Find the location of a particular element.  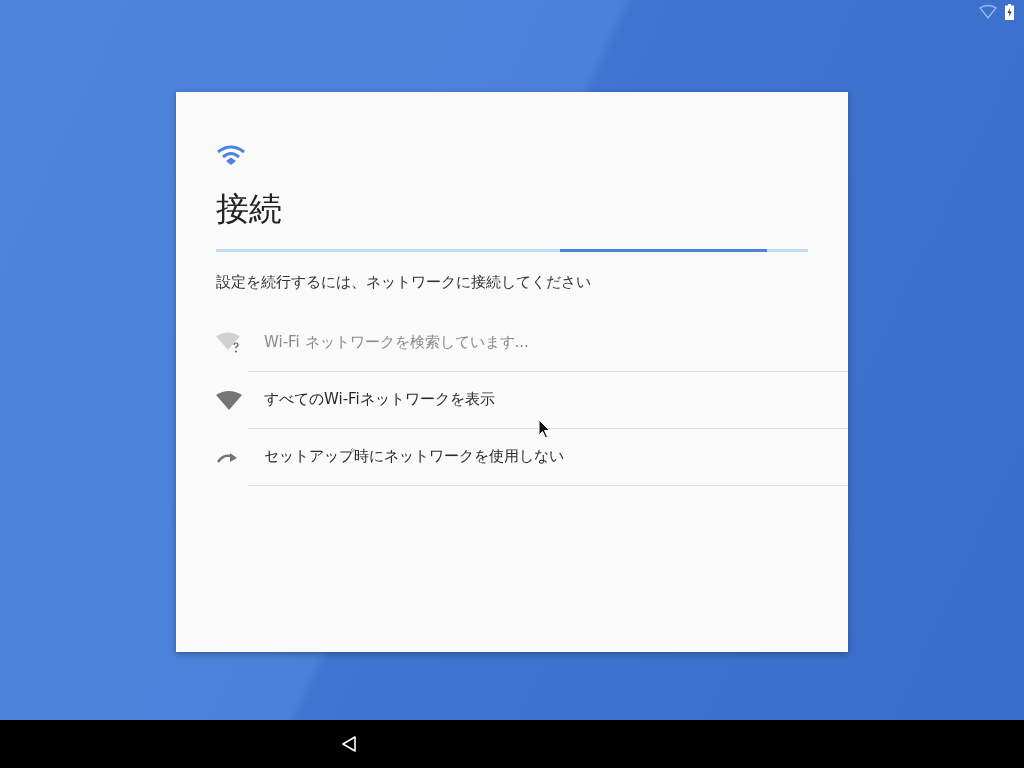

back-icon is located at coordinates (349, 744).